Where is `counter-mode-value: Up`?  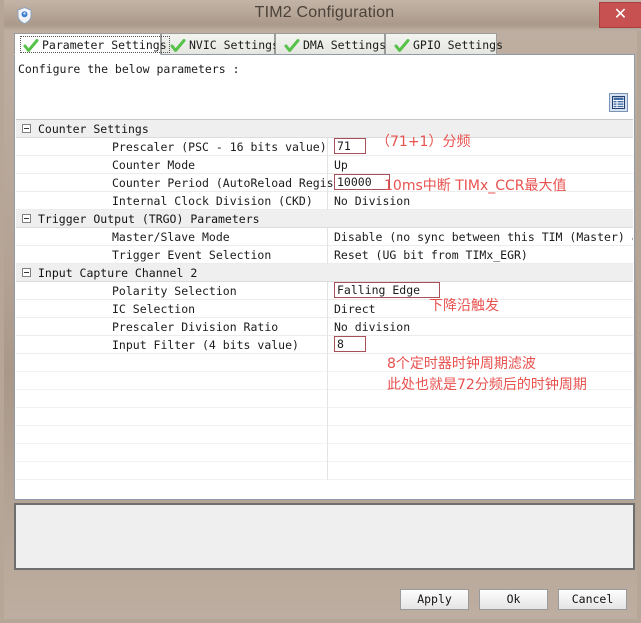
counter-mode-value: Up is located at coordinates (341, 165).